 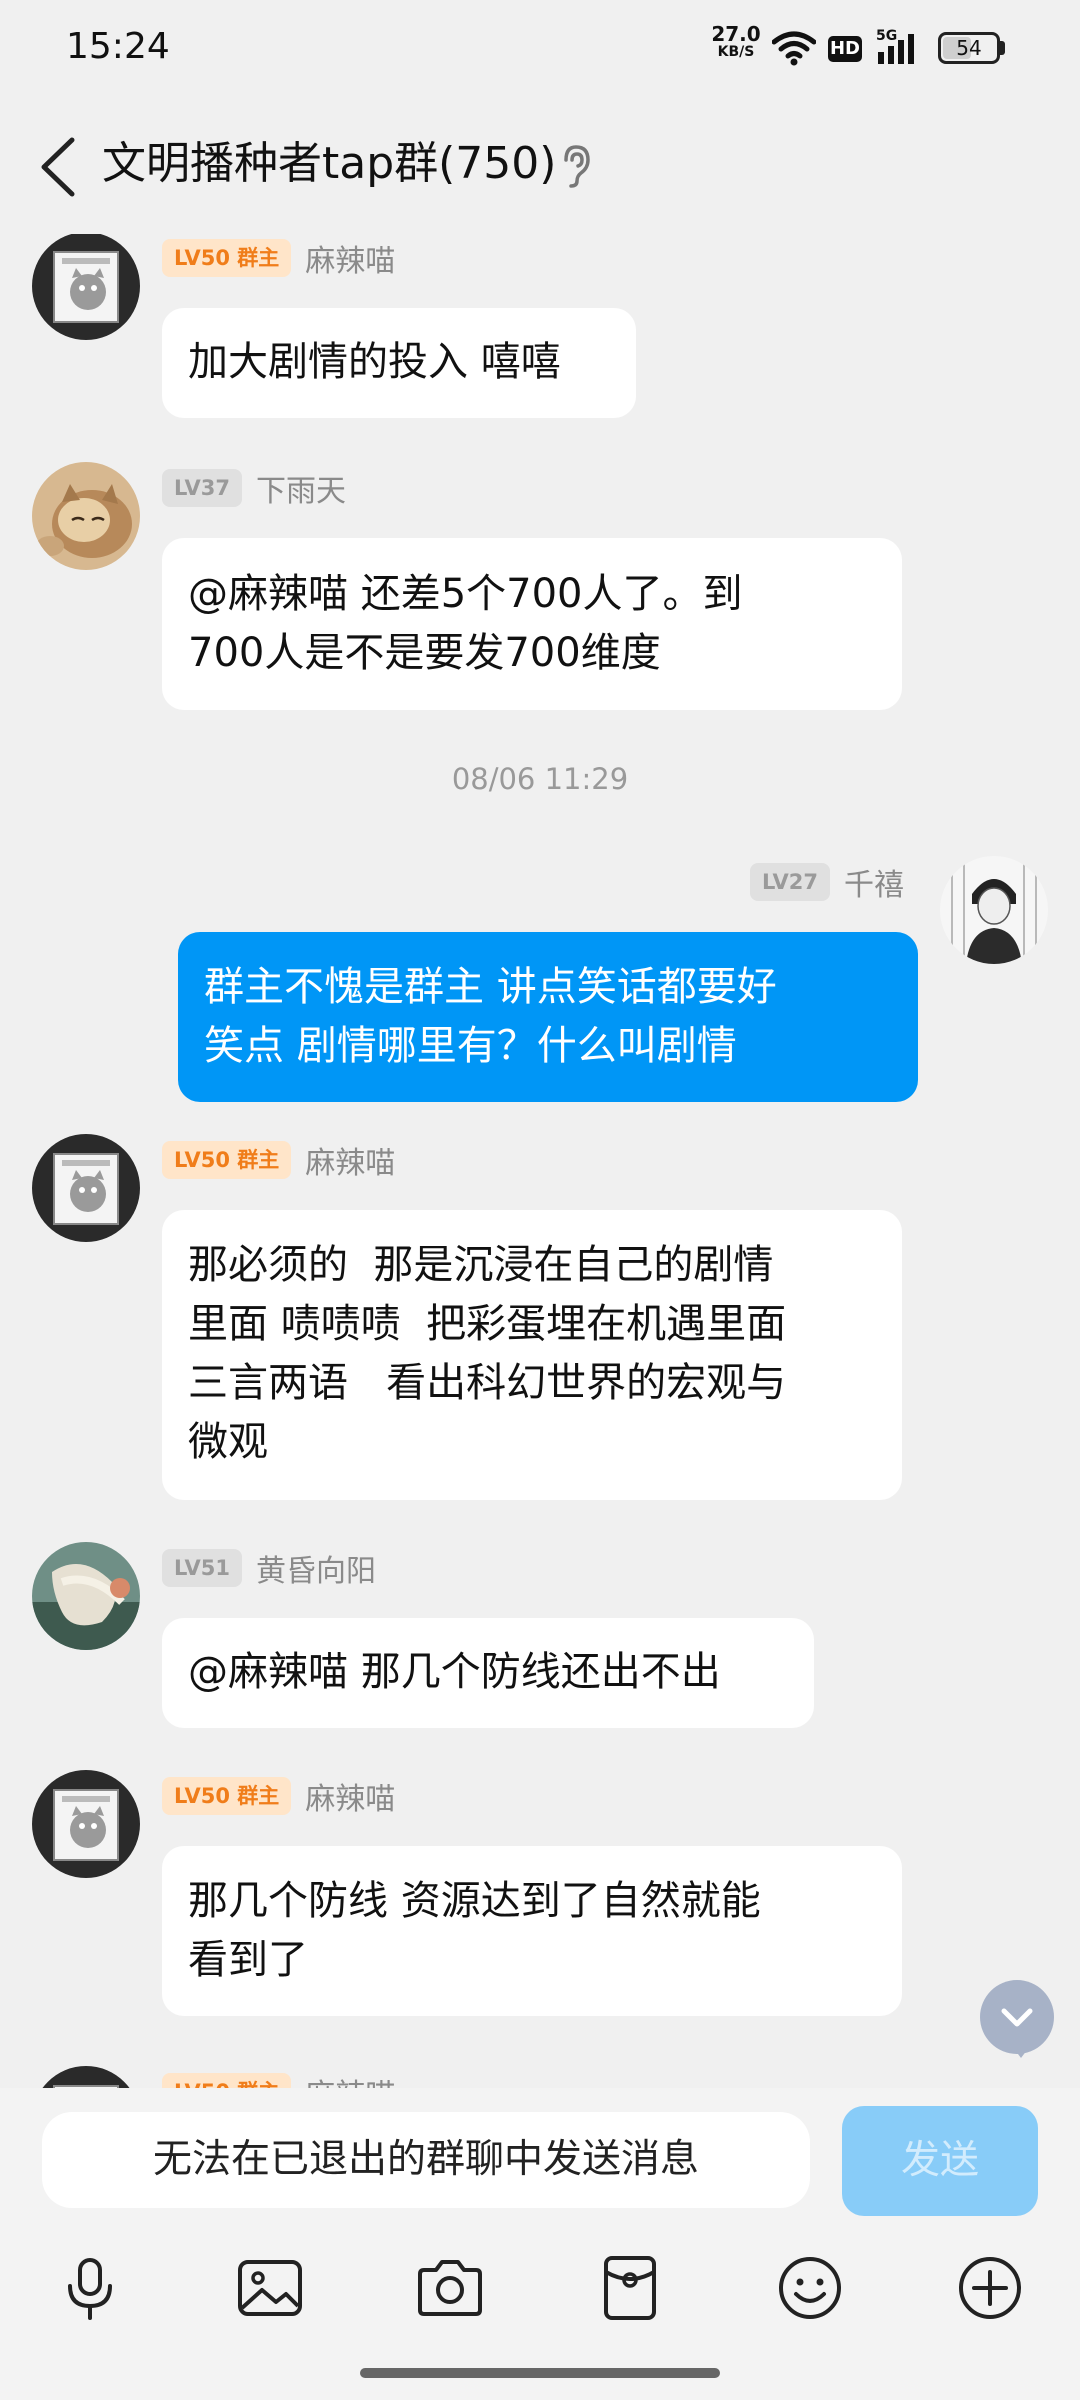 What do you see at coordinates (540, 48) in the screenshot?
I see `status-bar: 15:24 27.0 KB/S HD 5G 54` at bounding box center [540, 48].